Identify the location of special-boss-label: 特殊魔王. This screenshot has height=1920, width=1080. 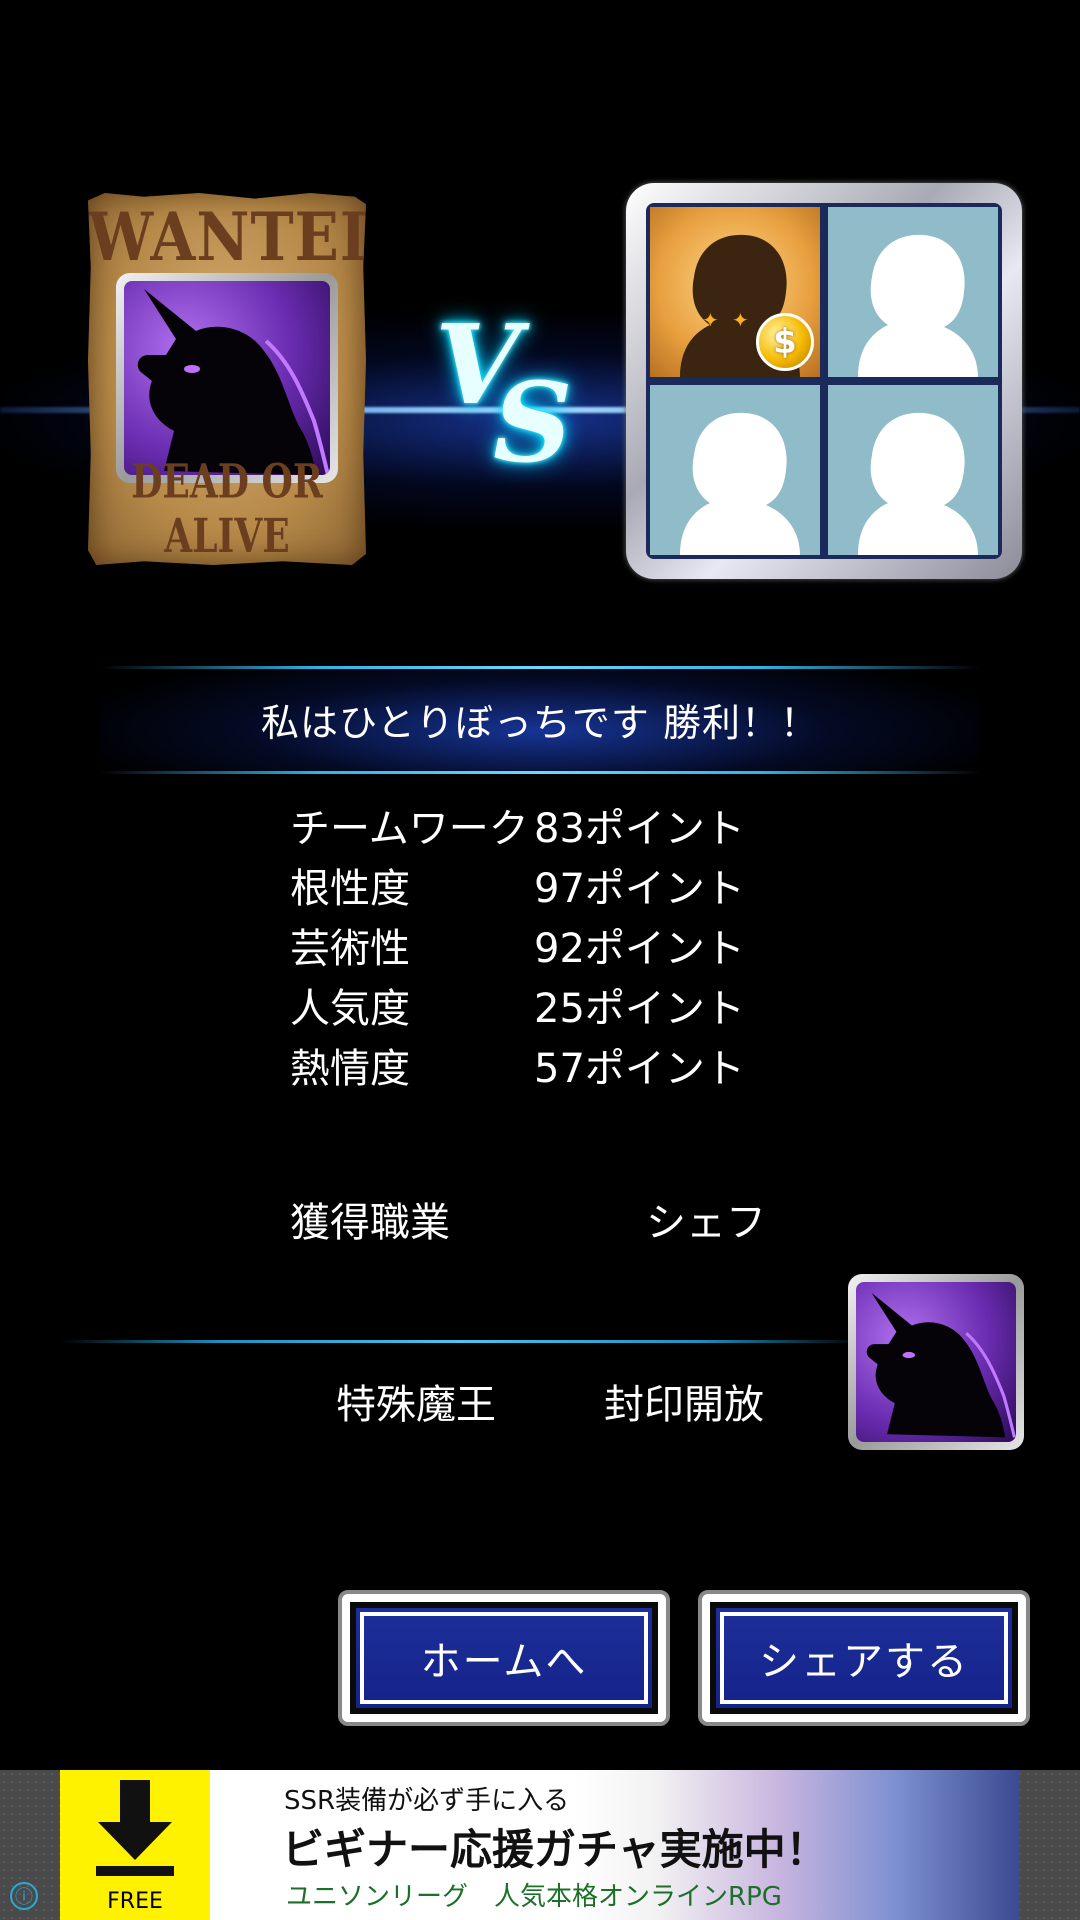
(416, 1405).